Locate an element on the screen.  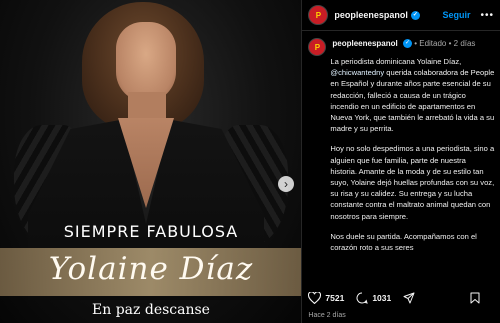
caption-fade is located at coordinates (401, 279).